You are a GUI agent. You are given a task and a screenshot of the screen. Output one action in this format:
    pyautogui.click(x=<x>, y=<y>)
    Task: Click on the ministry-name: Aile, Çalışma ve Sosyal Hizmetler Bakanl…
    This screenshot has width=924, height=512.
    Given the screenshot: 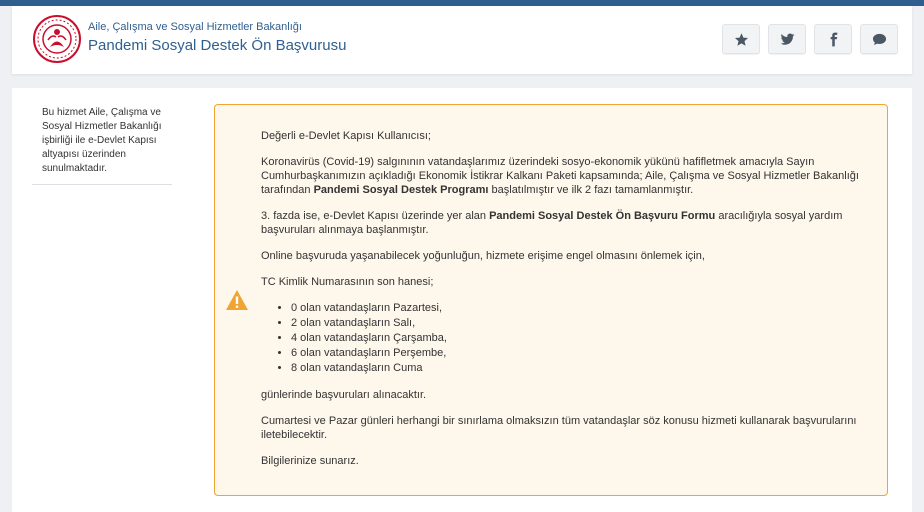 What is the action you would take?
    pyautogui.click(x=195, y=27)
    